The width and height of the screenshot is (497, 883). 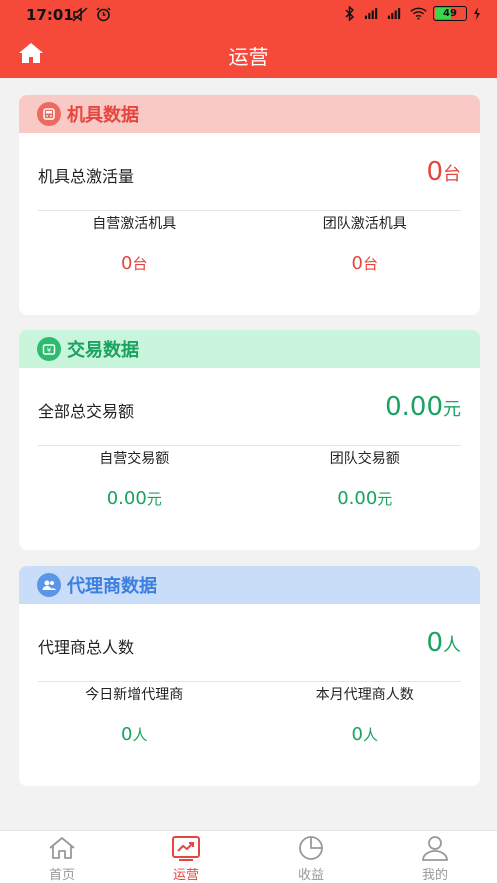 I want to click on trade-card-header: ¥ 交易数据, so click(x=249, y=349).